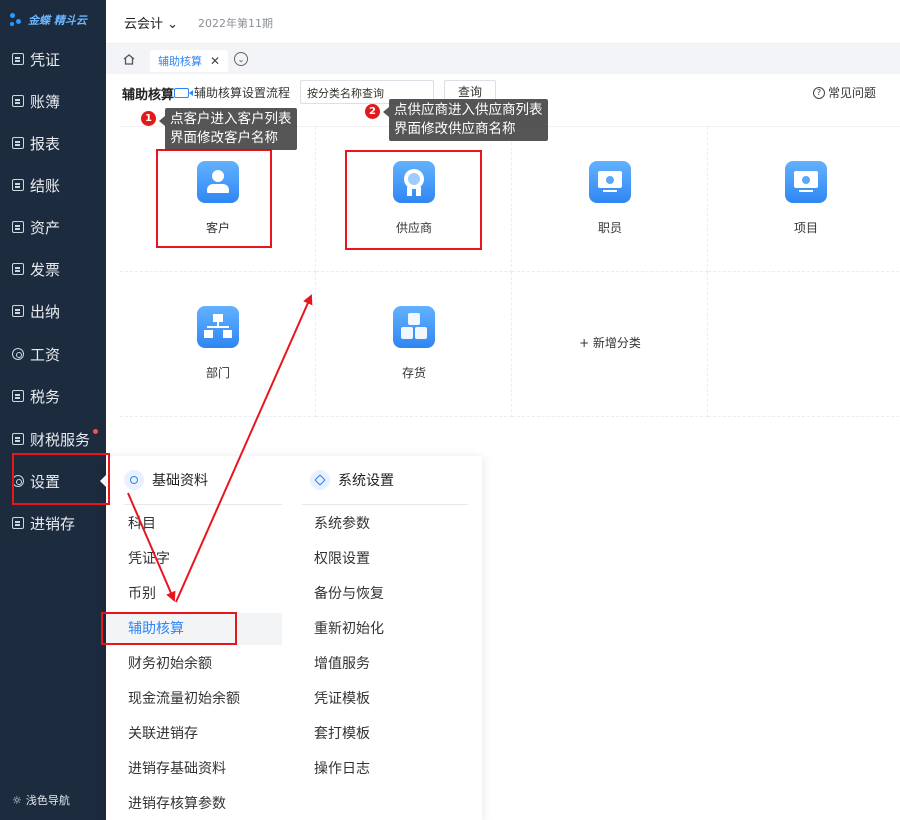 The height and width of the screenshot is (820, 900). Describe the element at coordinates (45, 59) in the screenshot. I see `sidebar-item-label: 凭证` at that location.